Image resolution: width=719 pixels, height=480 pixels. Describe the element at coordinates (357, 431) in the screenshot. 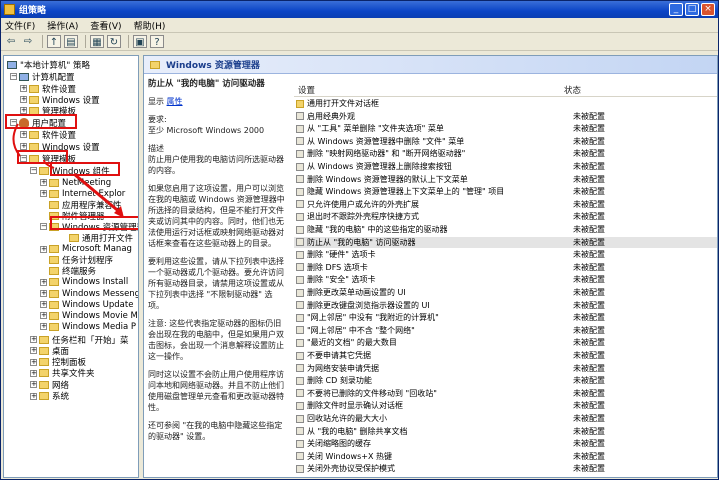

I see `setting-name: 从 "我的电脑" 删除共享文档` at that location.